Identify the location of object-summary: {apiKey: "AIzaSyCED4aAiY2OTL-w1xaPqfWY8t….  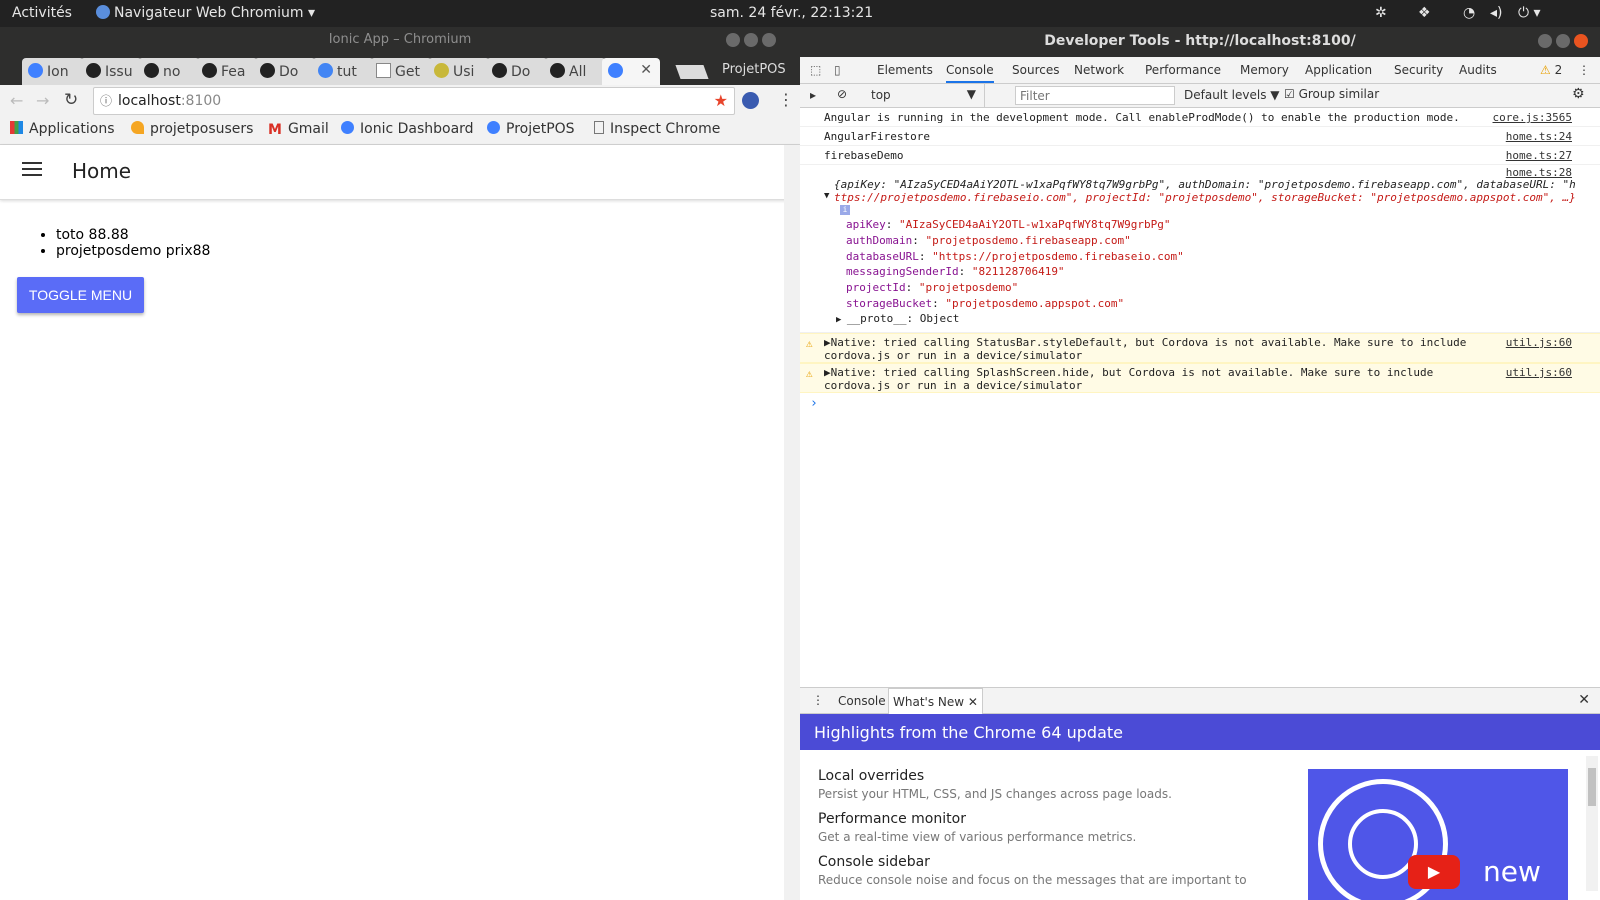
(1205, 184).